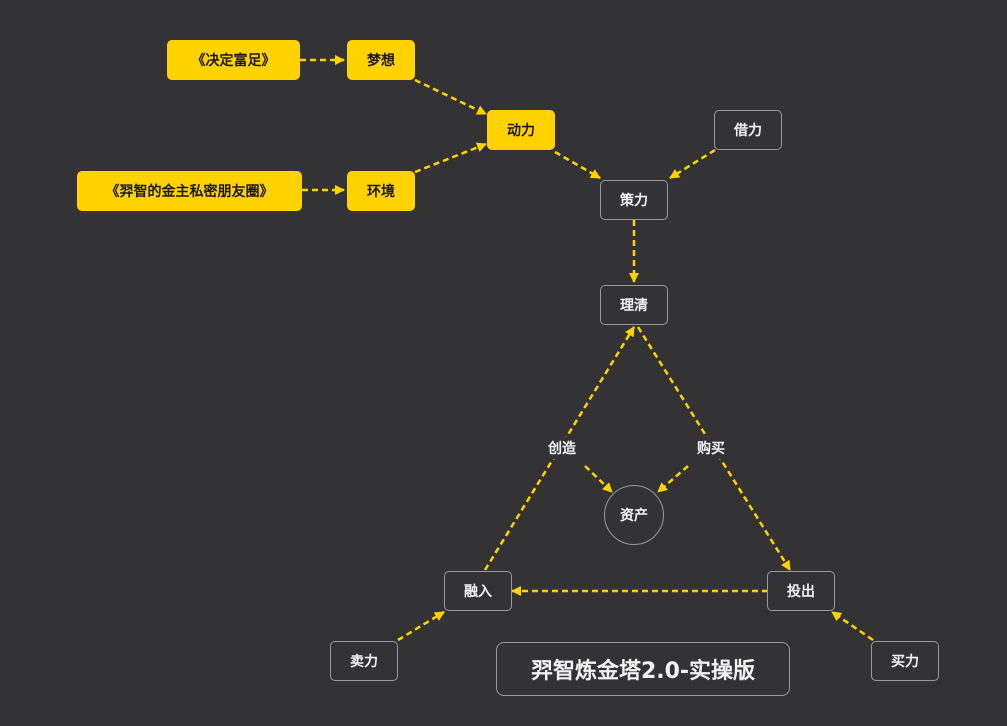 Image resolution: width=1007 pixels, height=726 pixels. I want to click on integrate-node: 融入, so click(478, 591).